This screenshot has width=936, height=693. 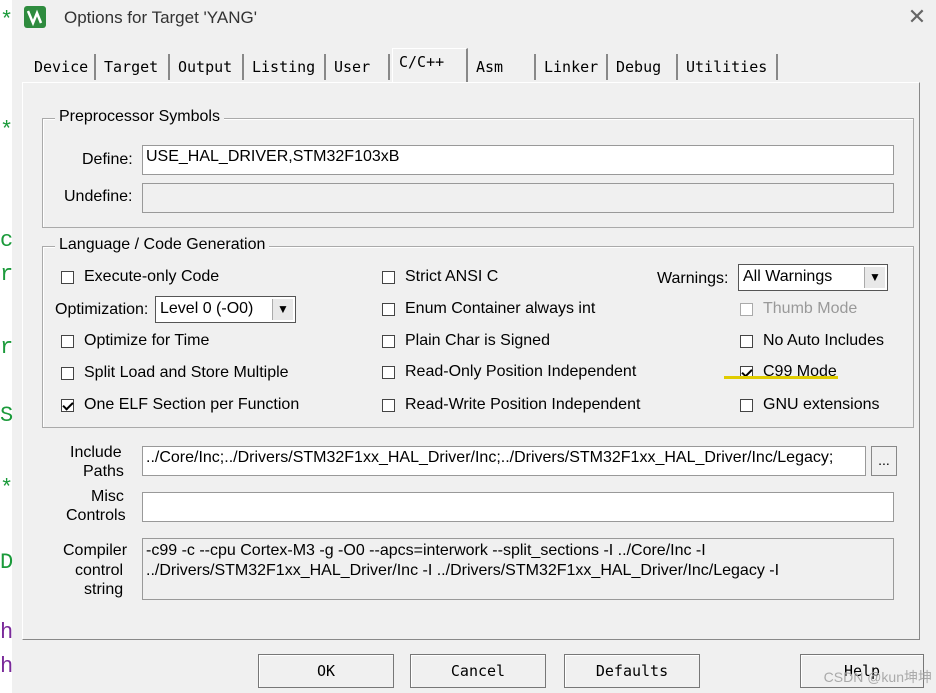 What do you see at coordinates (781, 377) in the screenshot?
I see `highlight-underline` at bounding box center [781, 377].